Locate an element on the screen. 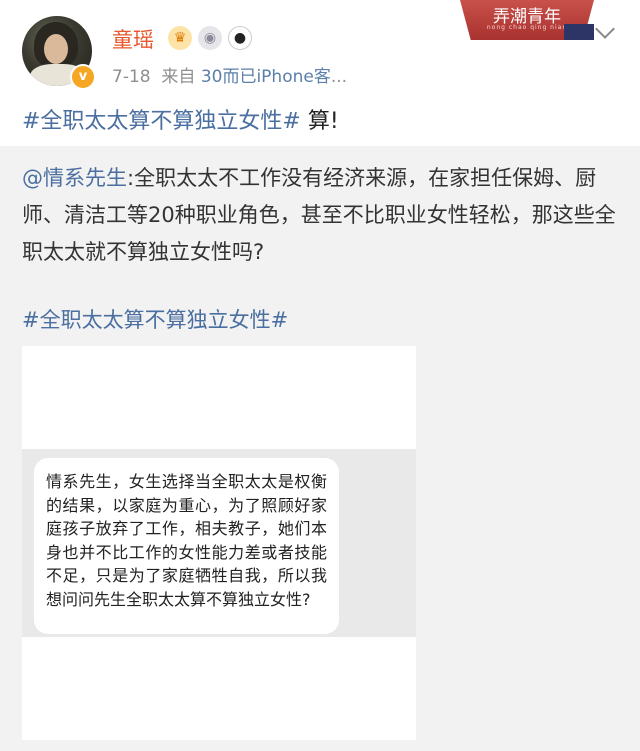 The image size is (640, 751). verified-icon: v is located at coordinates (83, 77).